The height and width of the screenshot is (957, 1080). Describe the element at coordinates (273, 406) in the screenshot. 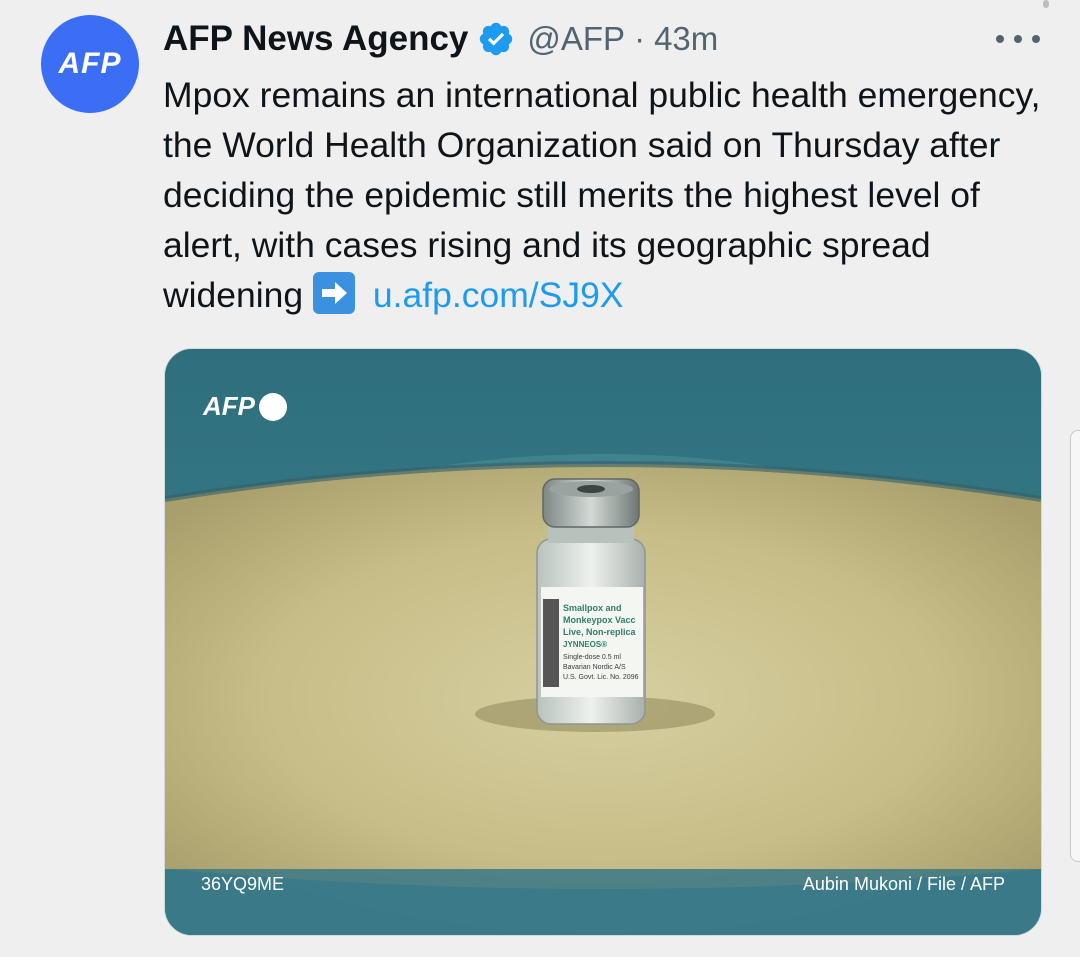

I see `afp-watermark-dot-icon` at that location.